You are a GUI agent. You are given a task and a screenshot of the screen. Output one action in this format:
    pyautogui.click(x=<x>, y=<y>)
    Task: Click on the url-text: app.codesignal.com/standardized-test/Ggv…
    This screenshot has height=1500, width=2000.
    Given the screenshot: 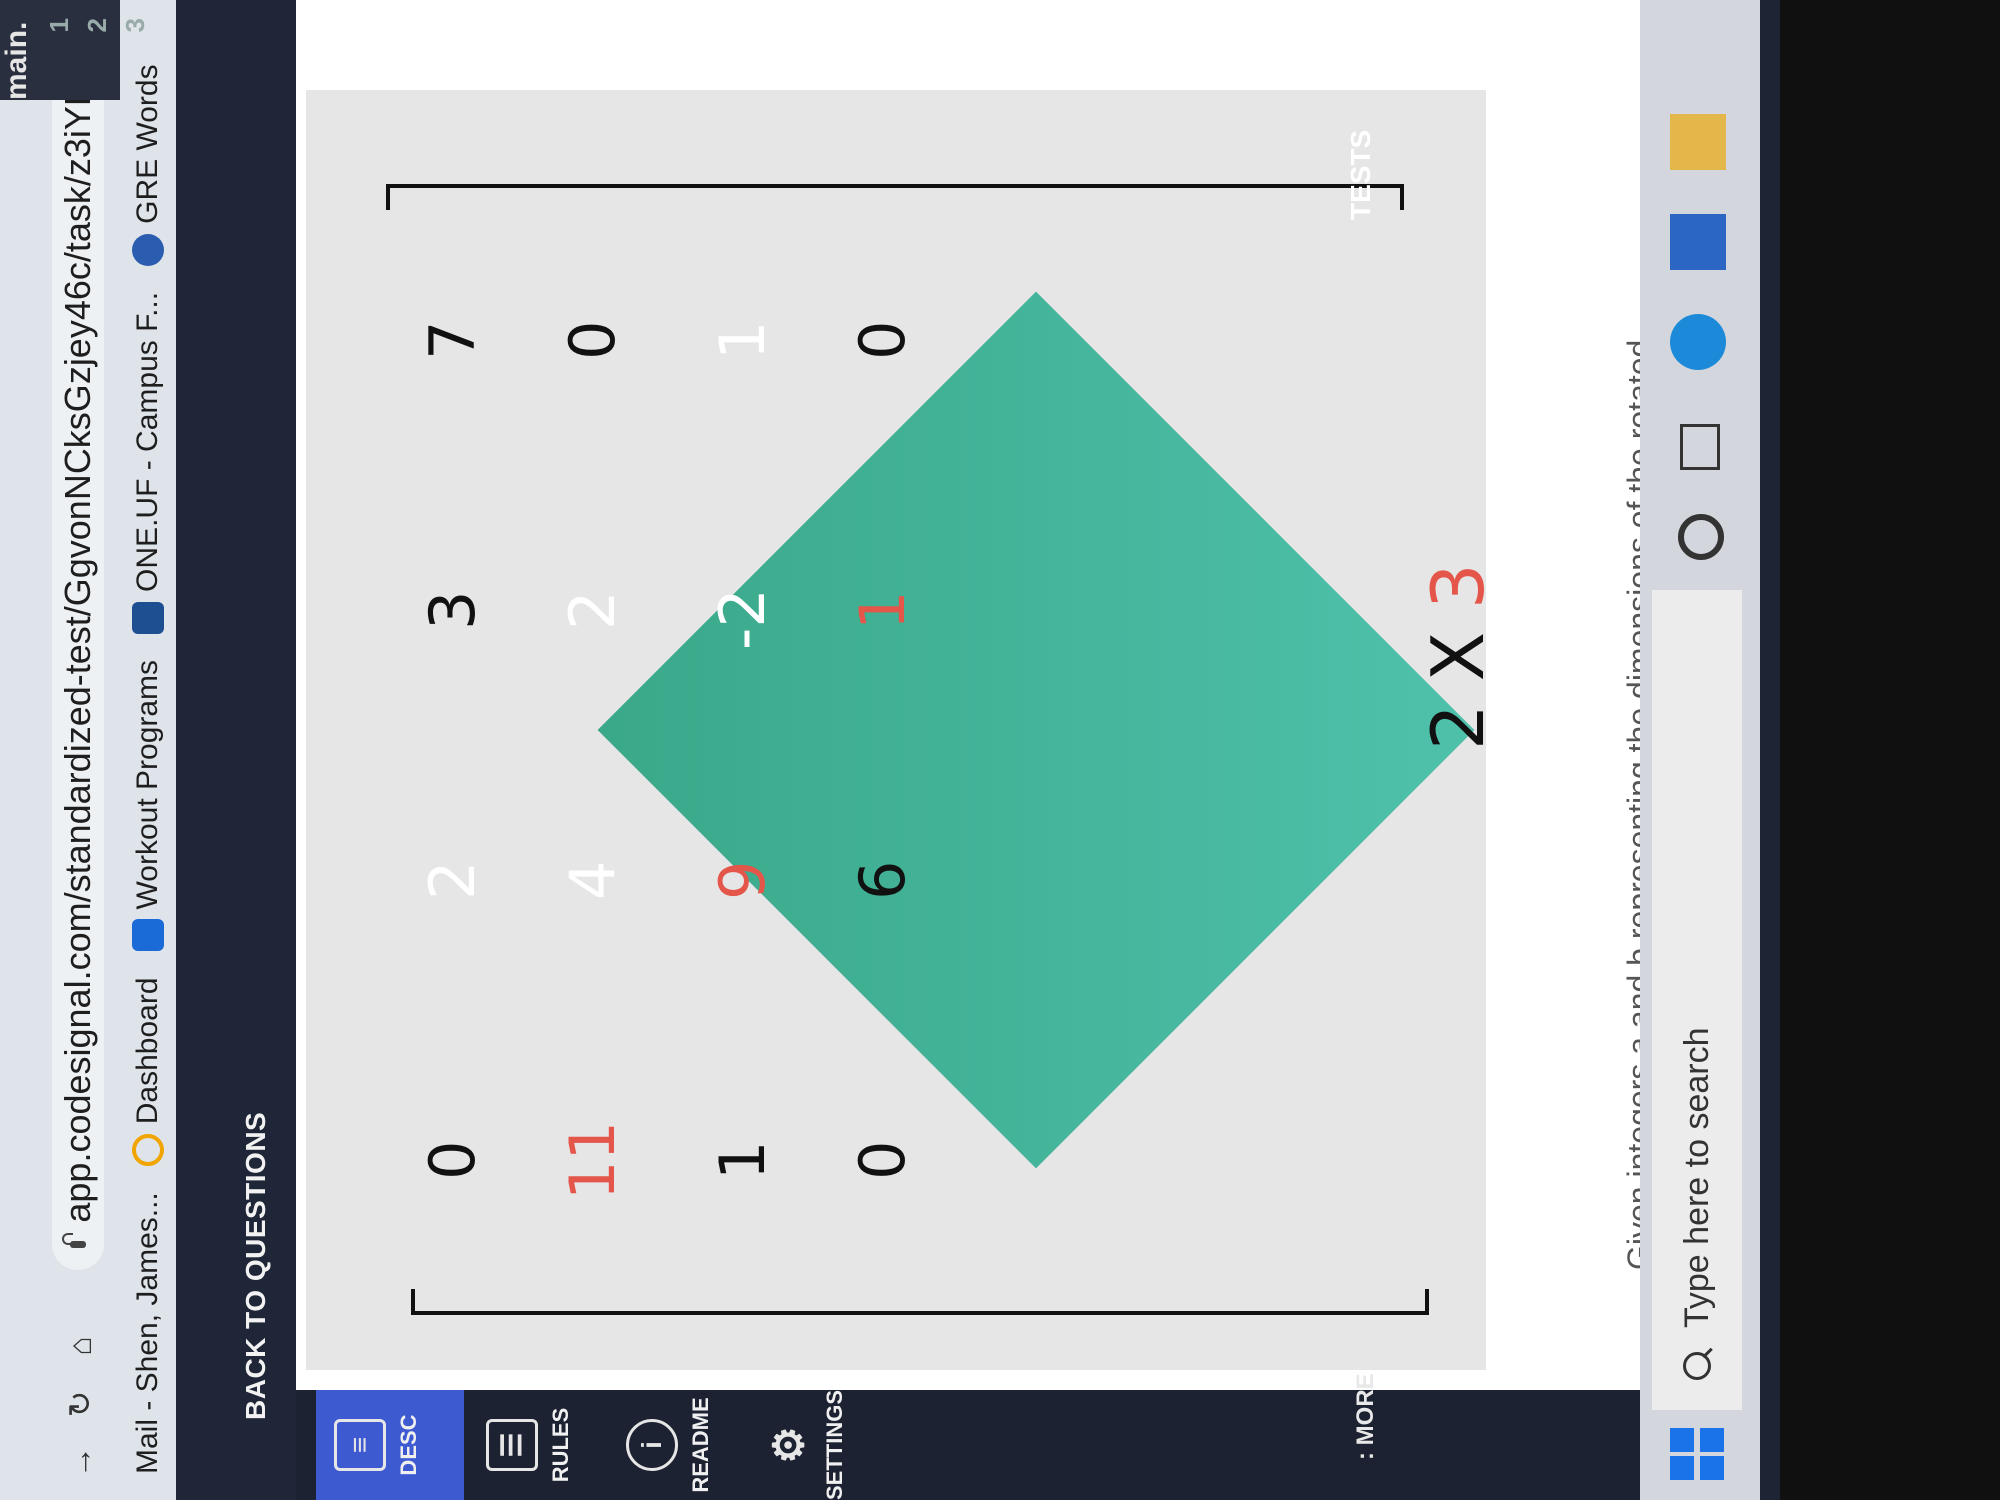 What is the action you would take?
    pyautogui.click(x=77, y=616)
    